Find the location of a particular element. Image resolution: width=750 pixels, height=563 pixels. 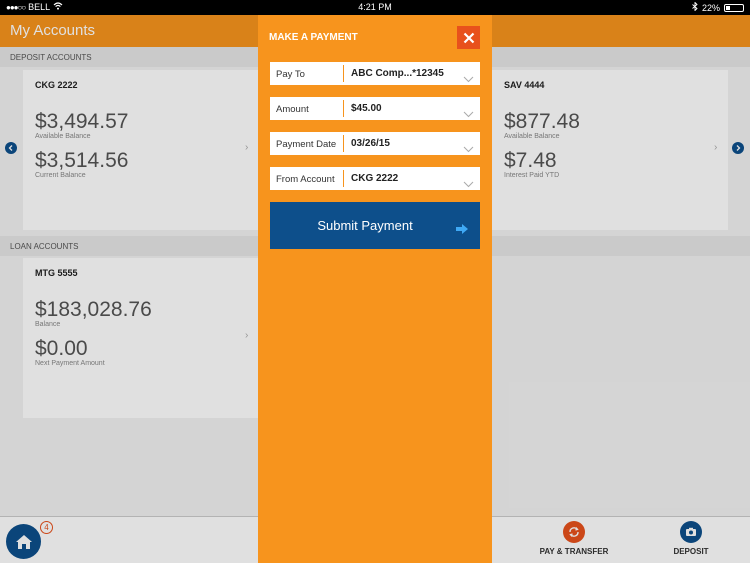

from-account-select: From Account CKG 2222 is located at coordinates (375, 178).